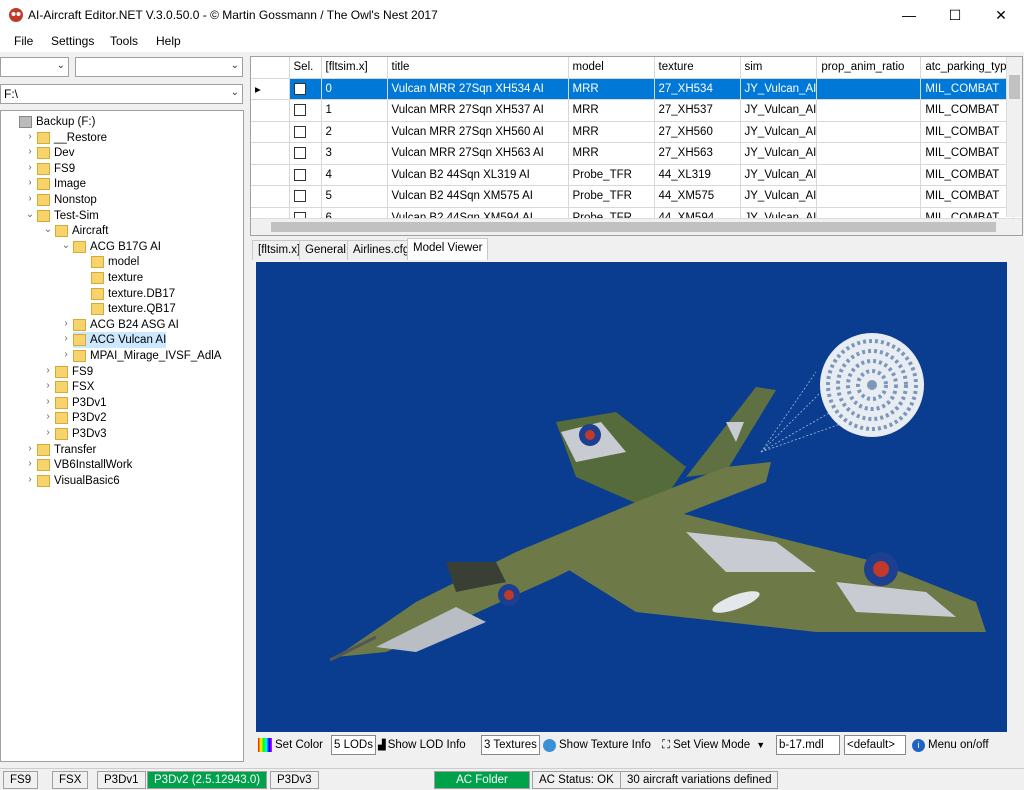 The height and width of the screenshot is (790, 1024). Describe the element at coordinates (354, 153) in the screenshot. I see `table-cell: 3` at that location.